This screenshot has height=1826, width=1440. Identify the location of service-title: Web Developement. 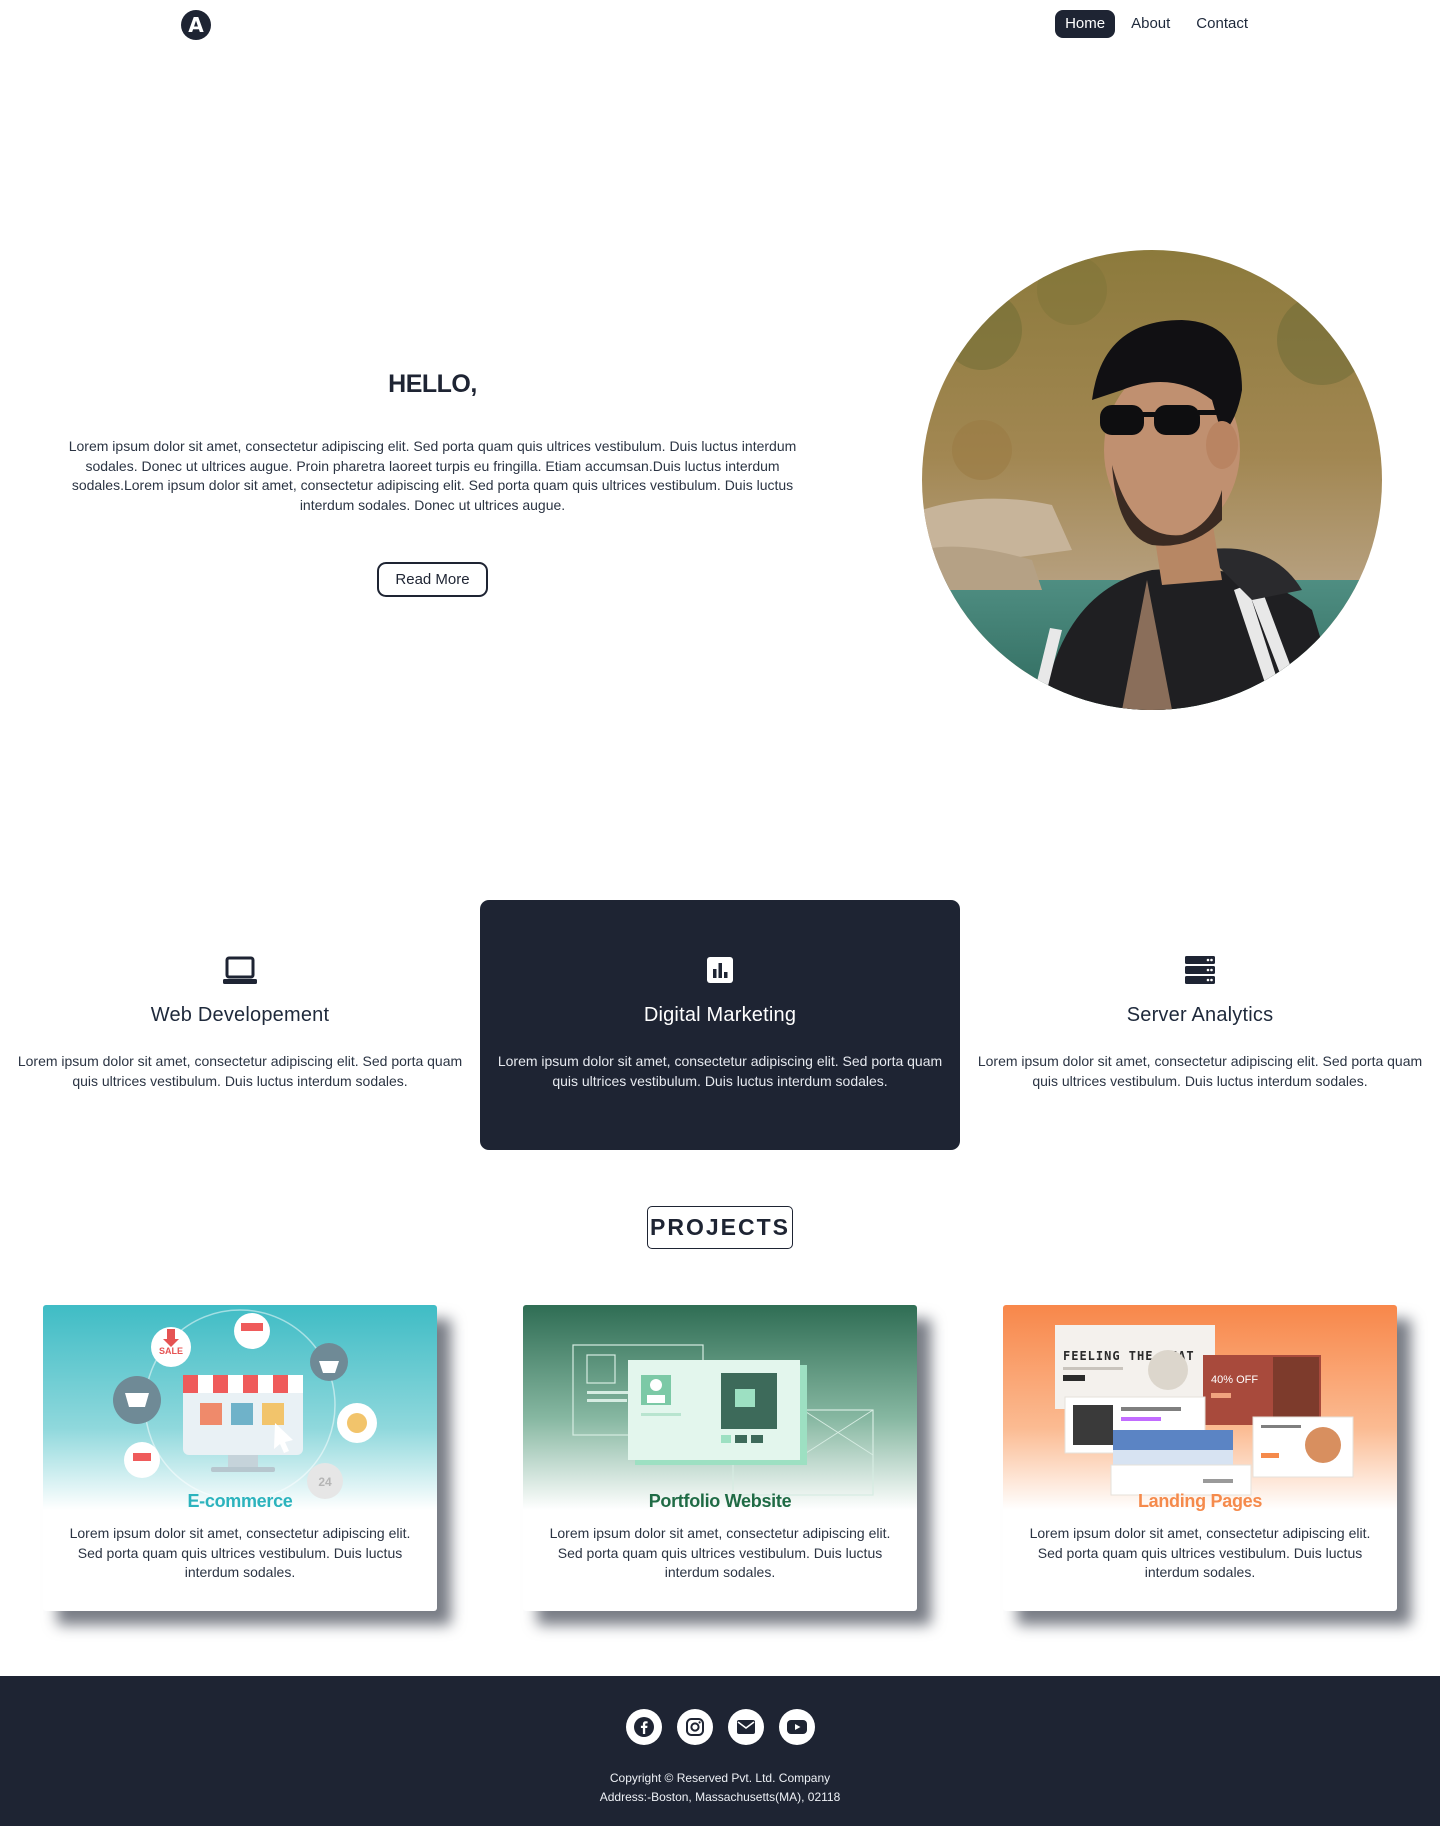
(240, 1015).